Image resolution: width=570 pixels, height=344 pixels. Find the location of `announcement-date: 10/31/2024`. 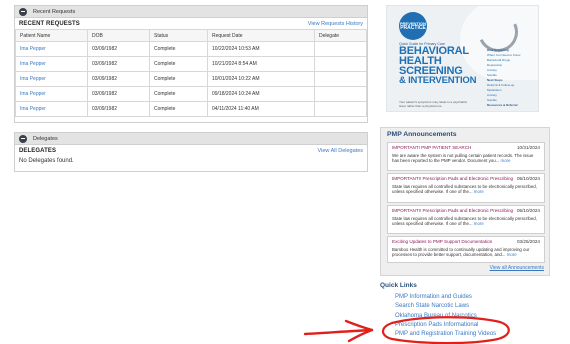

announcement-date: 10/31/2024 is located at coordinates (528, 147).